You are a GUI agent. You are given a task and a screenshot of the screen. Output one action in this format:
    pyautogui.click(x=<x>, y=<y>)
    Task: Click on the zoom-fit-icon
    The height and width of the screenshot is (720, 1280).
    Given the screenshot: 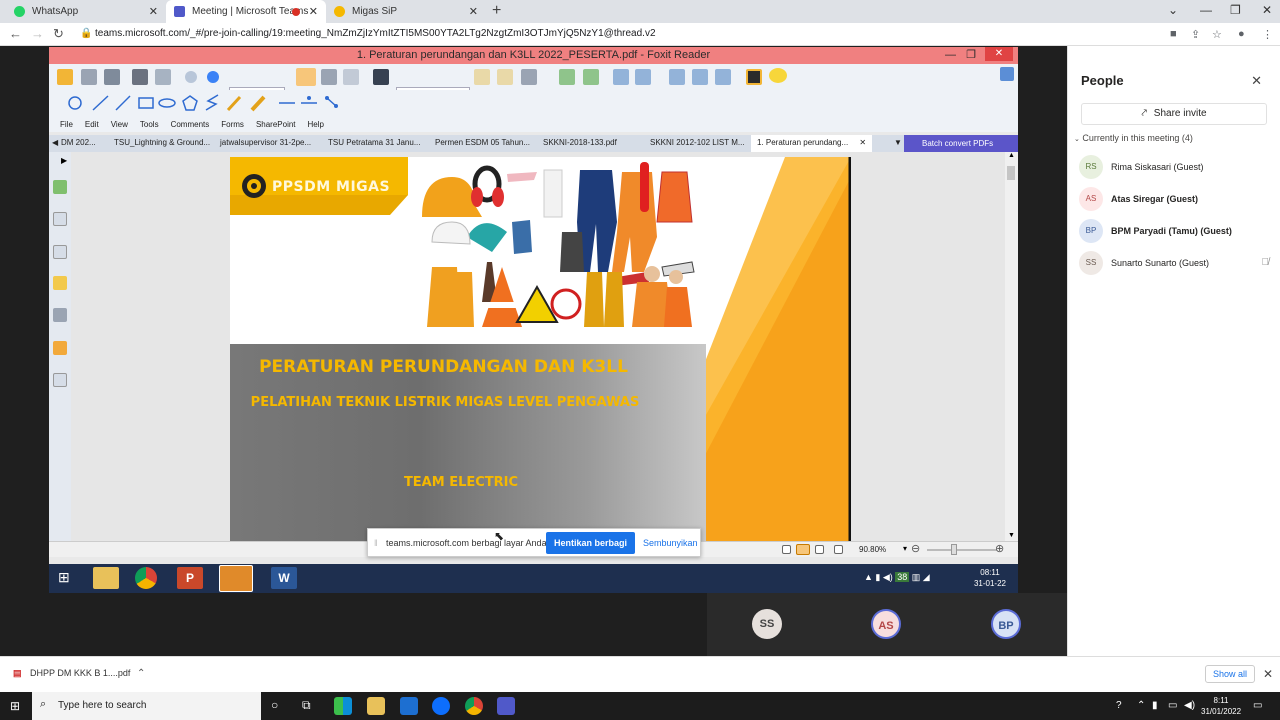 What is the action you would take?
    pyautogui.click(x=677, y=77)
    